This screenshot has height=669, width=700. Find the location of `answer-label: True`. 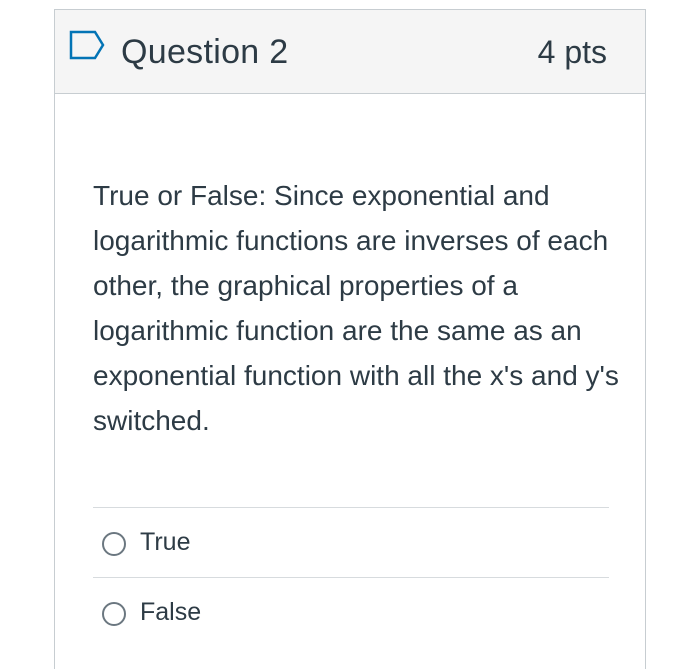

answer-label: True is located at coordinates (165, 542).